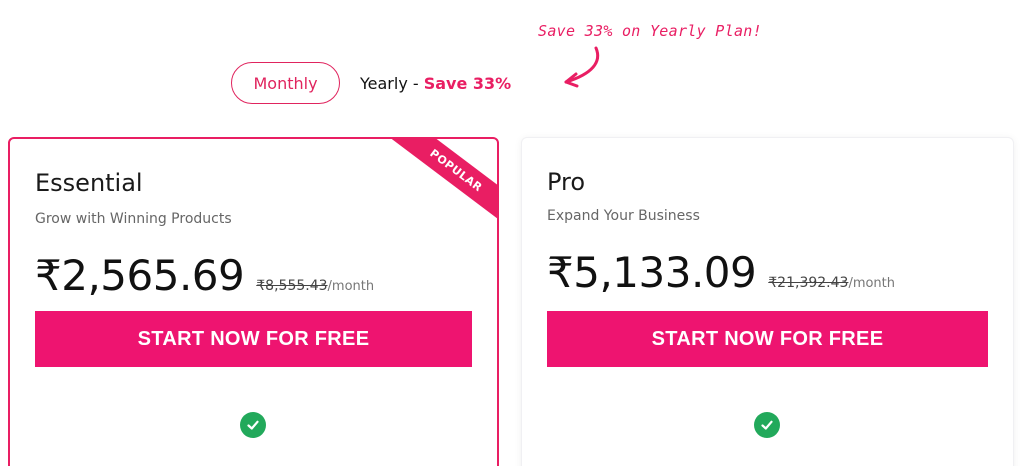 Image resolution: width=1024 pixels, height=466 pixels. I want to click on price-row: ₹2,565.69 ₹8,555.43 /month, so click(204, 275).